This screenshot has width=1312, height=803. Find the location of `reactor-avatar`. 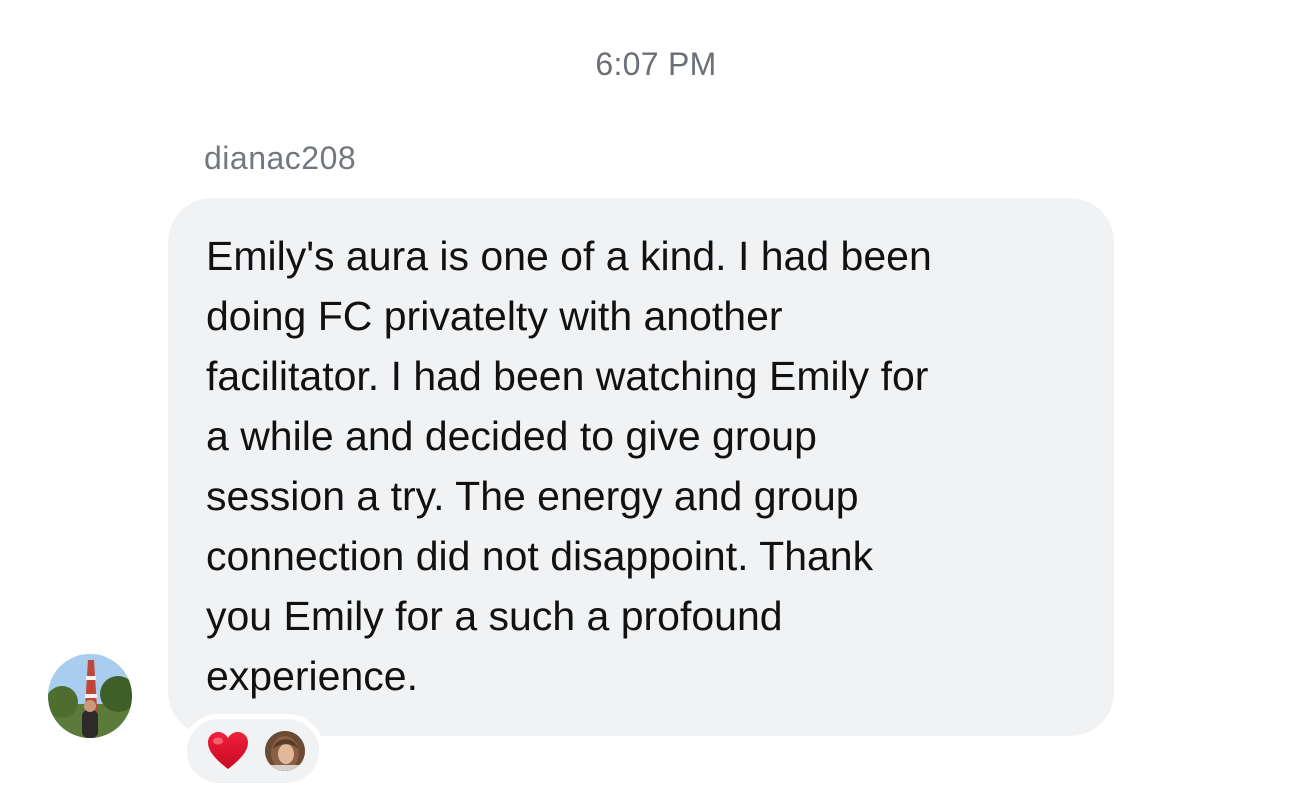

reactor-avatar is located at coordinates (285, 751).